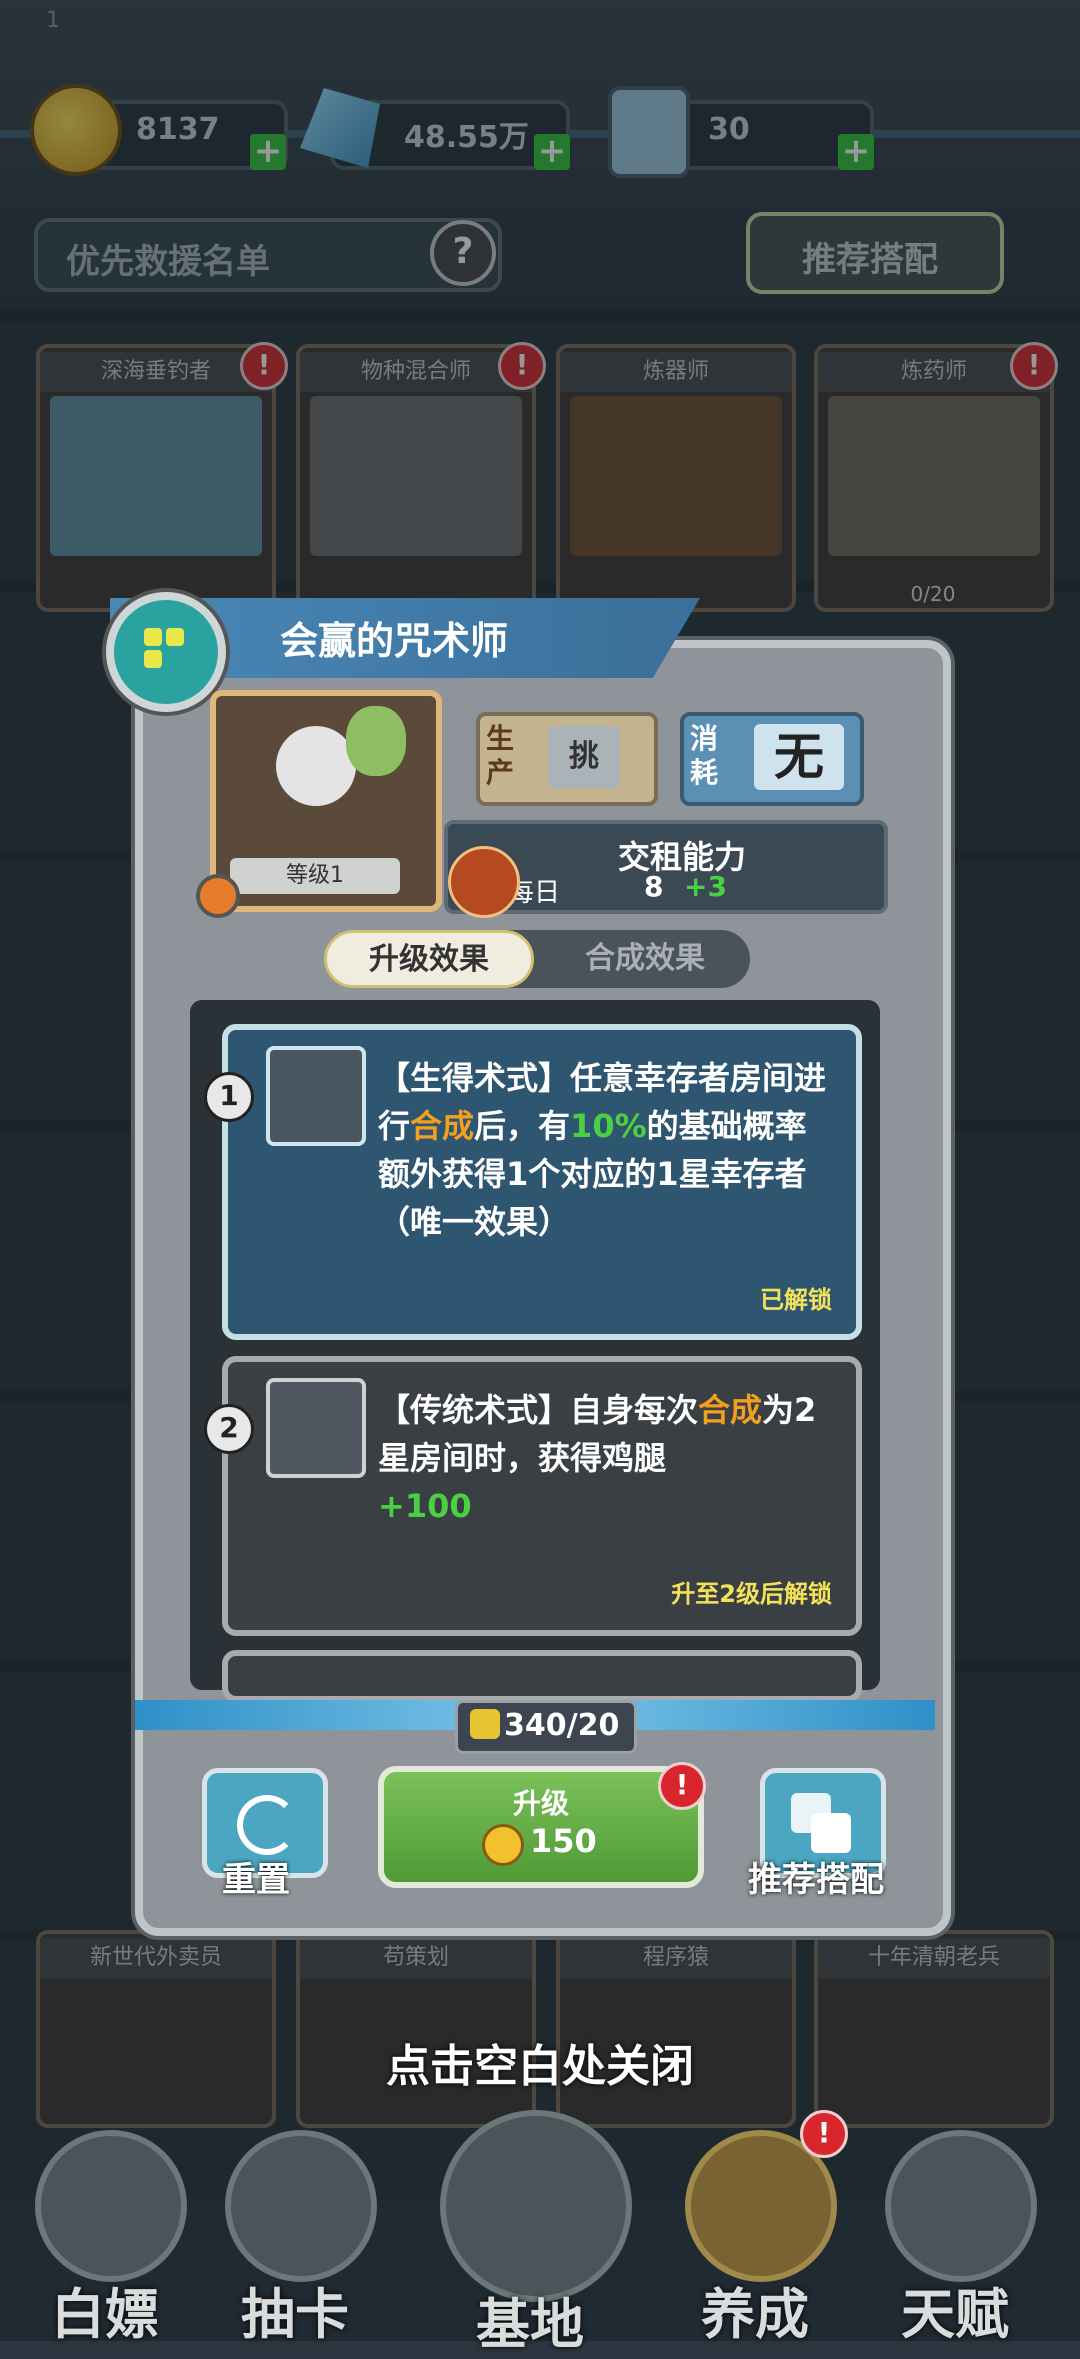 This screenshot has height=2359, width=1080. I want to click on refresh-icon, so click(267, 1825).